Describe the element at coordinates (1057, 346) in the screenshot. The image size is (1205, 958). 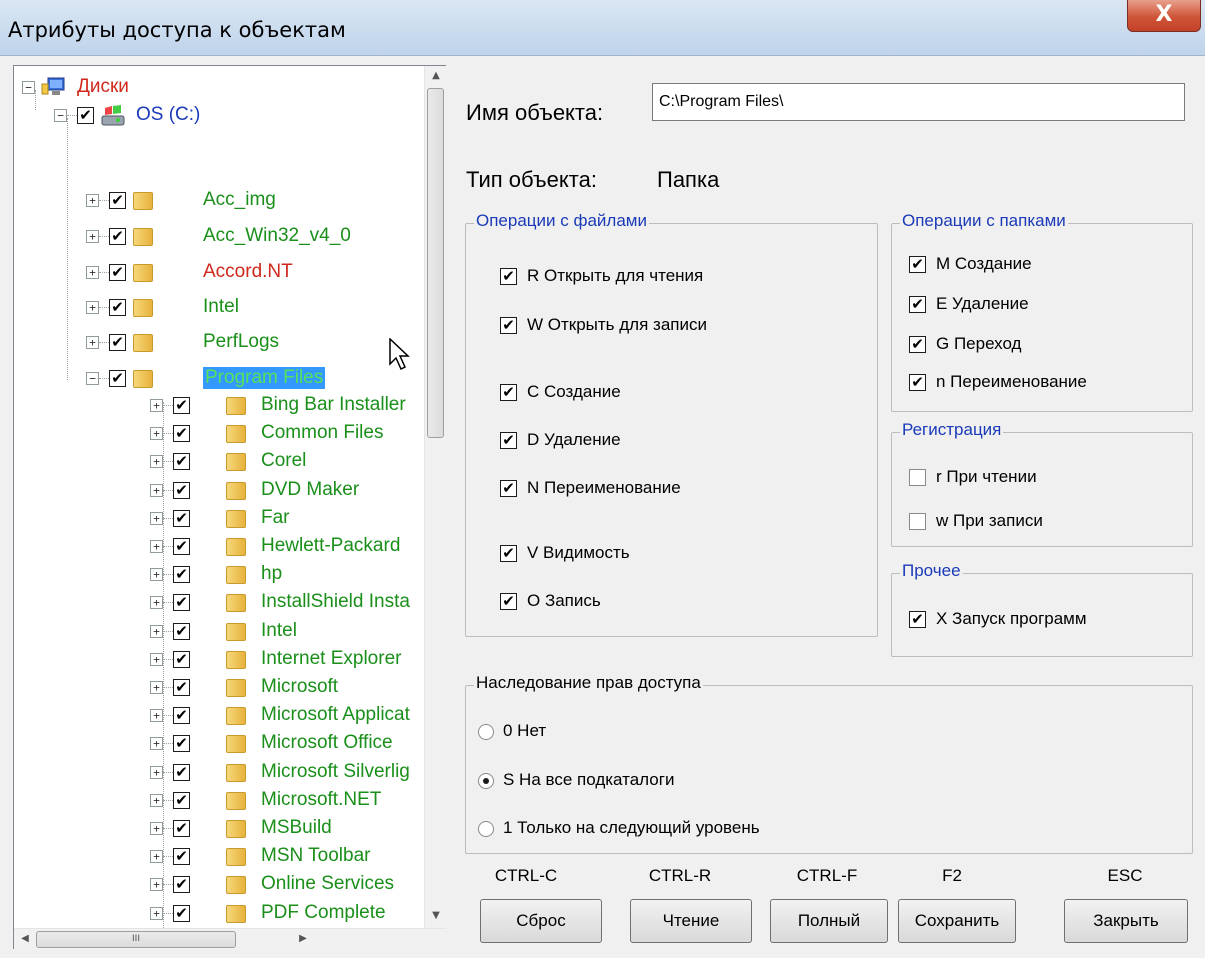
I see `option-checkbox: ✔ G Переход` at that location.